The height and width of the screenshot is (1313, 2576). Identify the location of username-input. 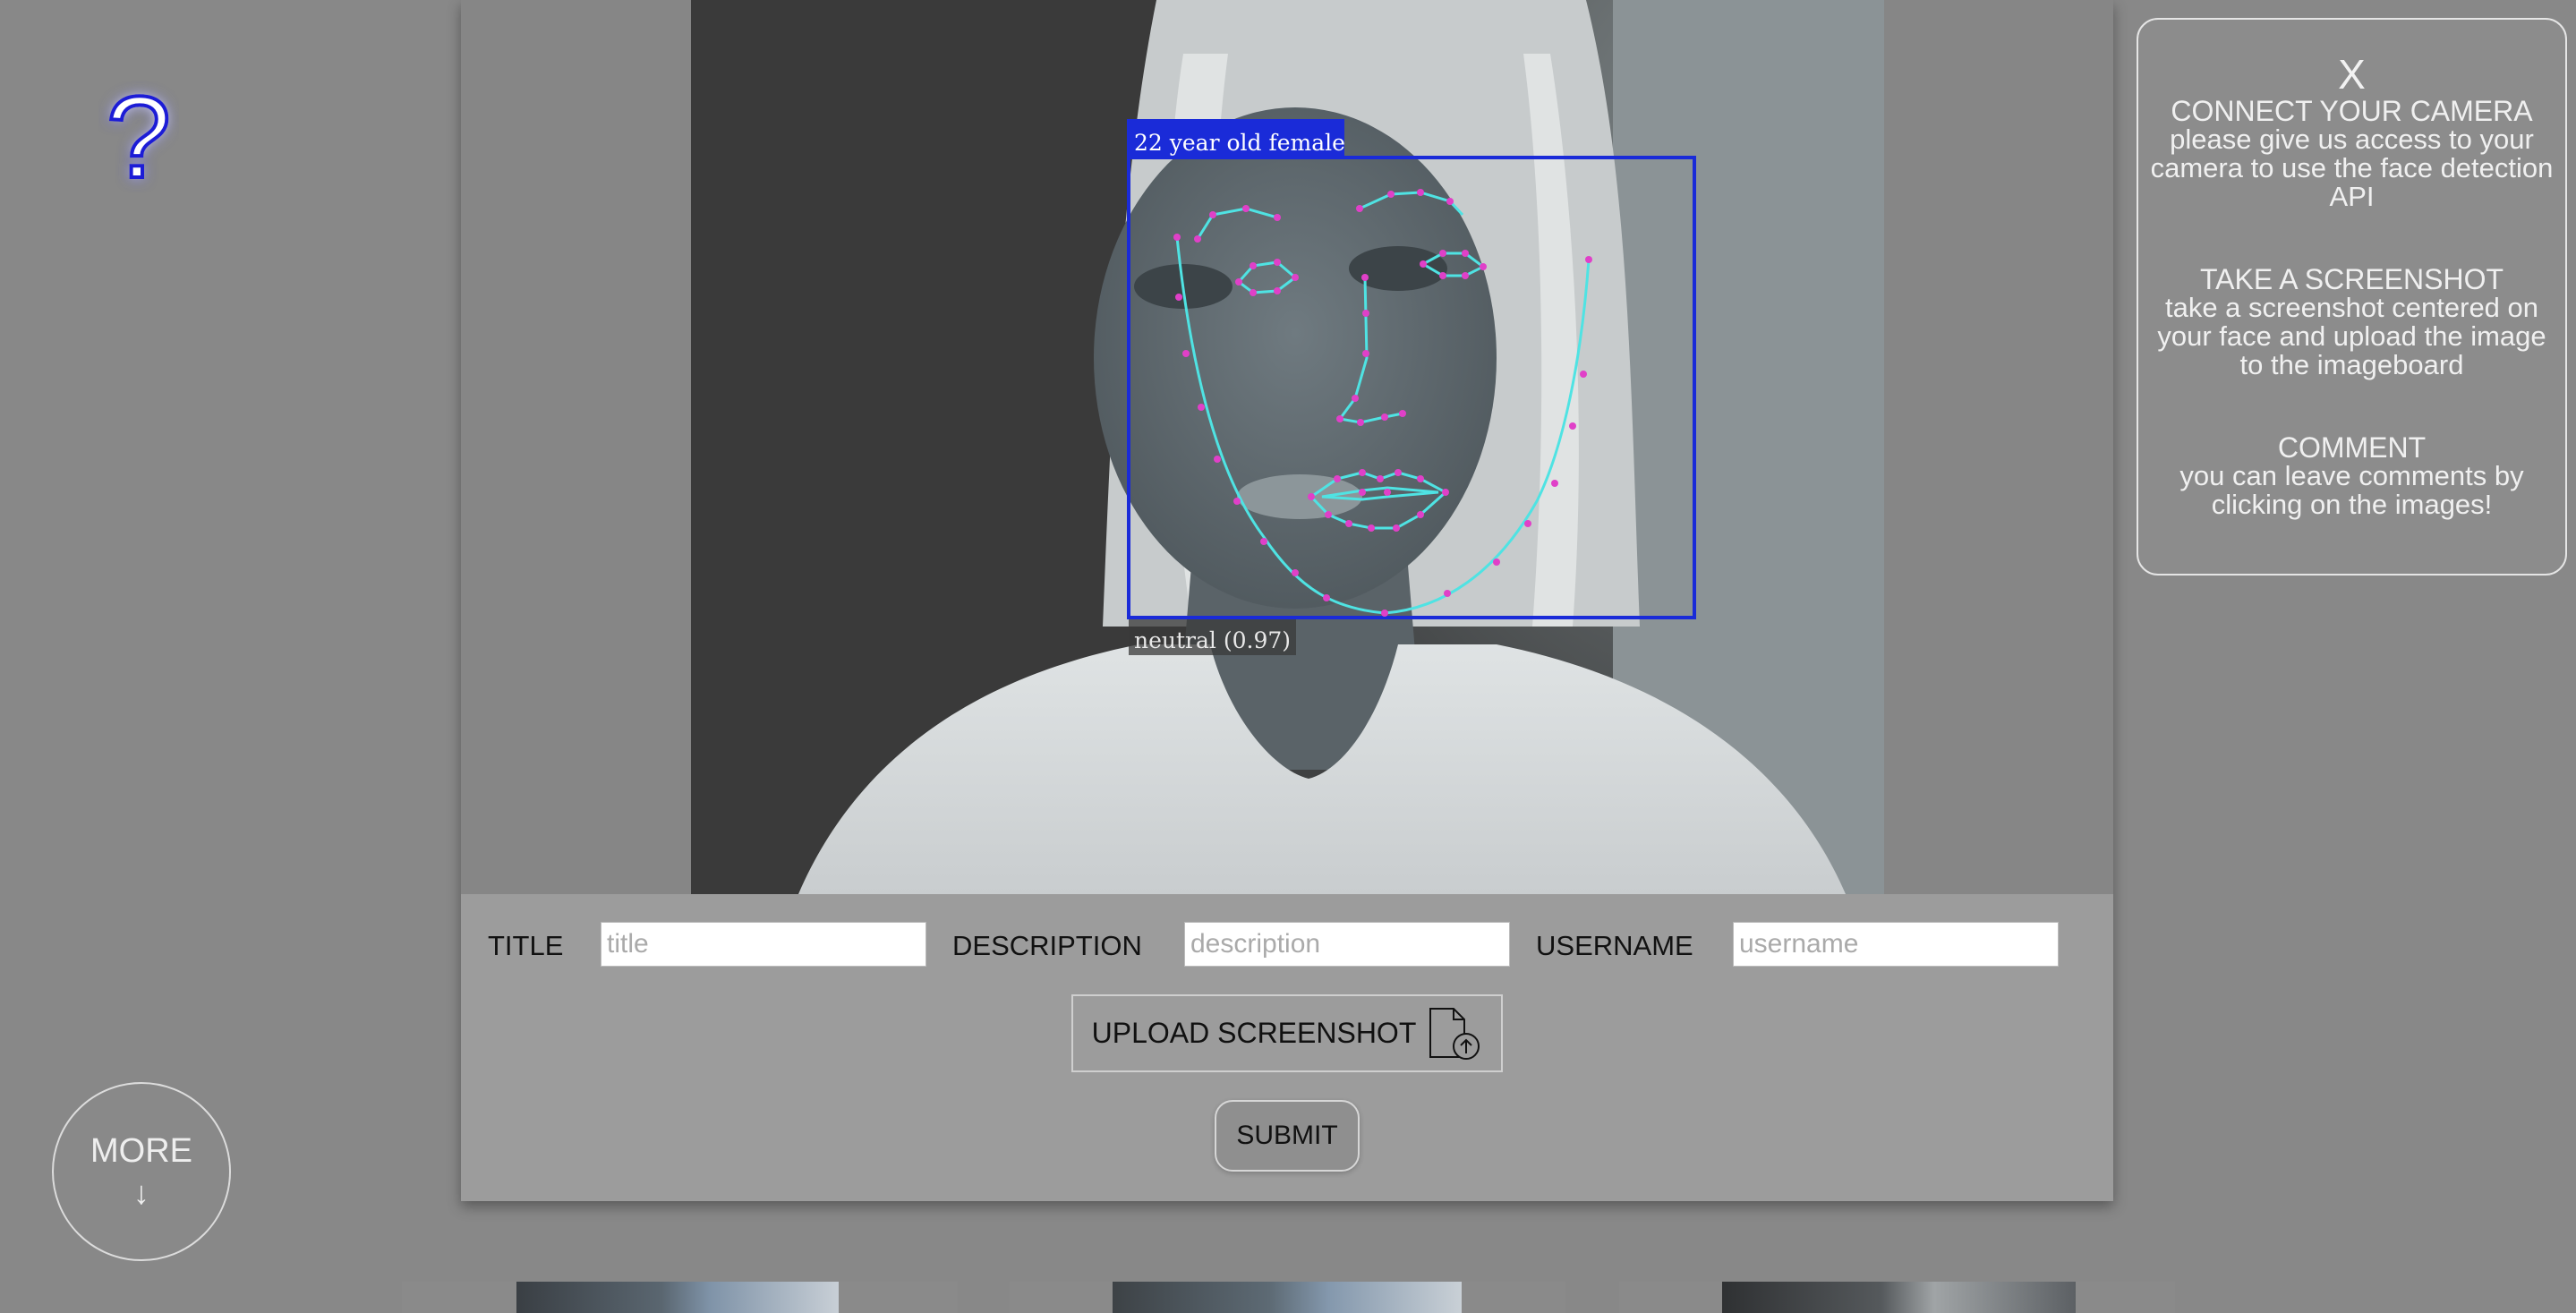
(1896, 944).